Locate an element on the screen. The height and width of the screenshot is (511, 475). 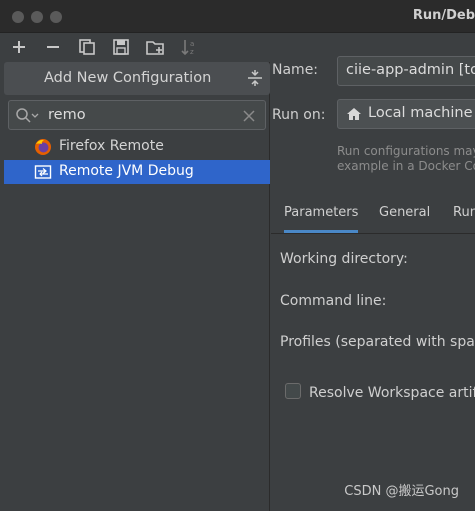
svg-text: a is located at coordinates (192, 44).